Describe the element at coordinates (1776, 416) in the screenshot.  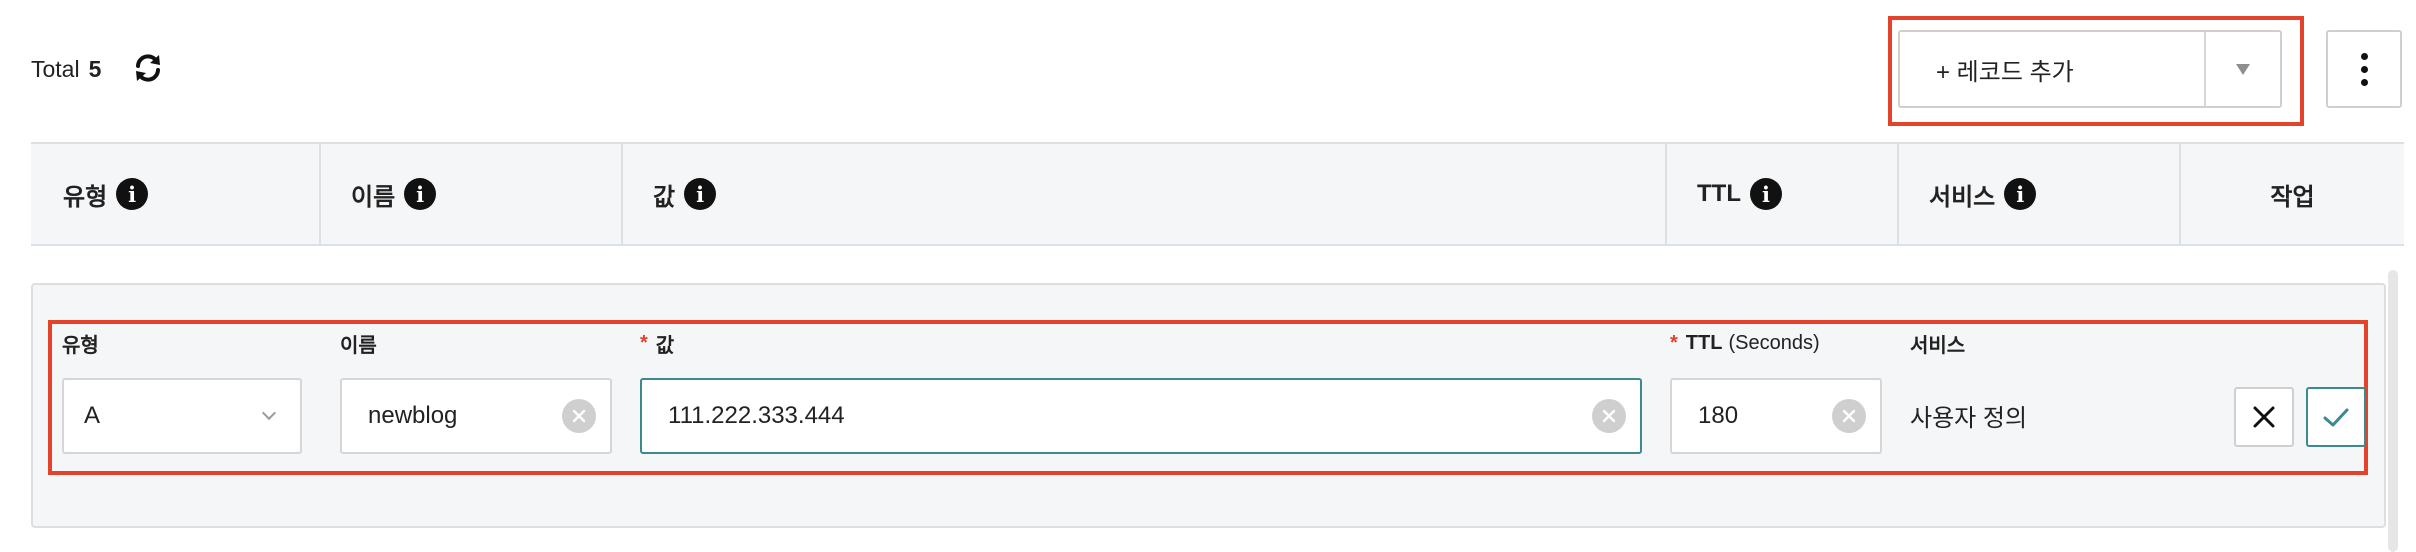
I see `ttl-input: 180` at that location.